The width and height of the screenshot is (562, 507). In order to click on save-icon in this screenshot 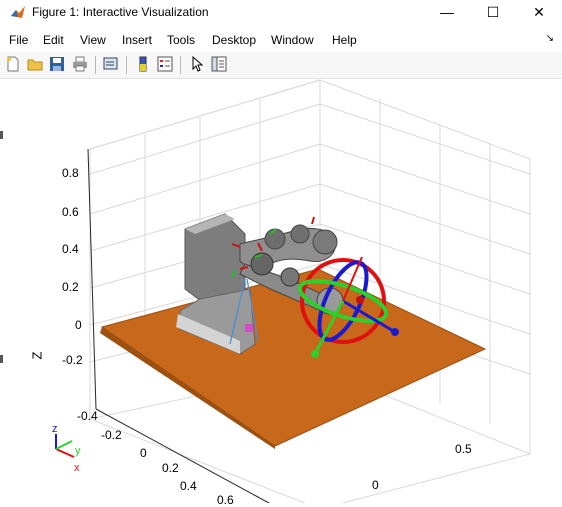, I will do `click(57, 64)`.